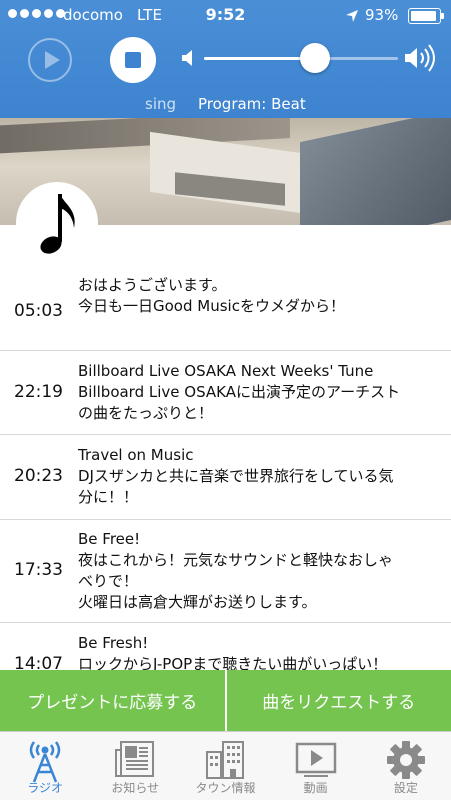  Describe the element at coordinates (187, 58) in the screenshot. I see `volume-low-icon` at that location.